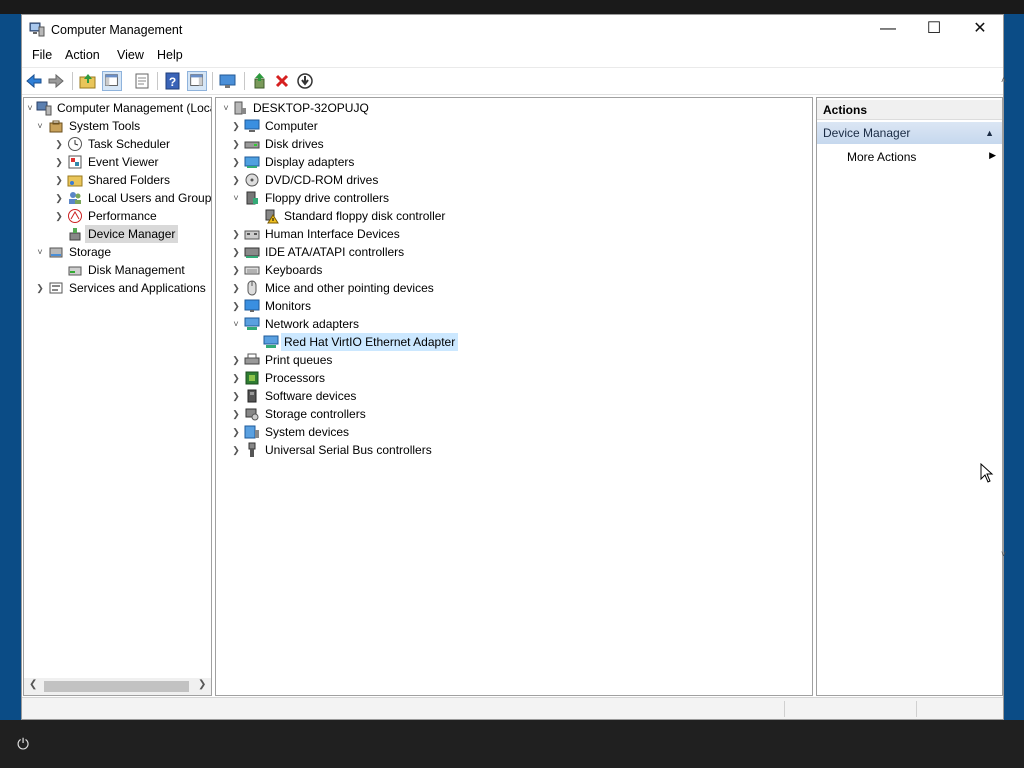  What do you see at coordinates (228, 81) in the screenshot?
I see `monitor-icon` at bounding box center [228, 81].